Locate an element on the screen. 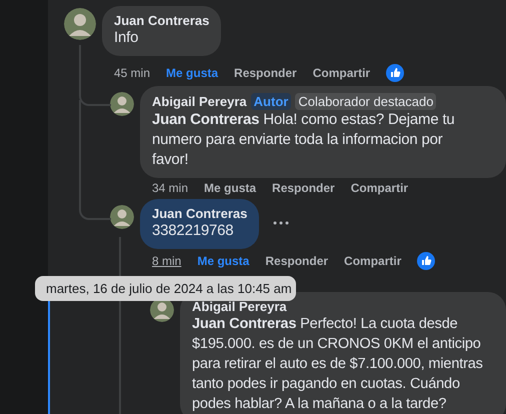 Image resolution: width=506 pixels, height=414 pixels. timestamp-link: 34 min is located at coordinates (170, 188).